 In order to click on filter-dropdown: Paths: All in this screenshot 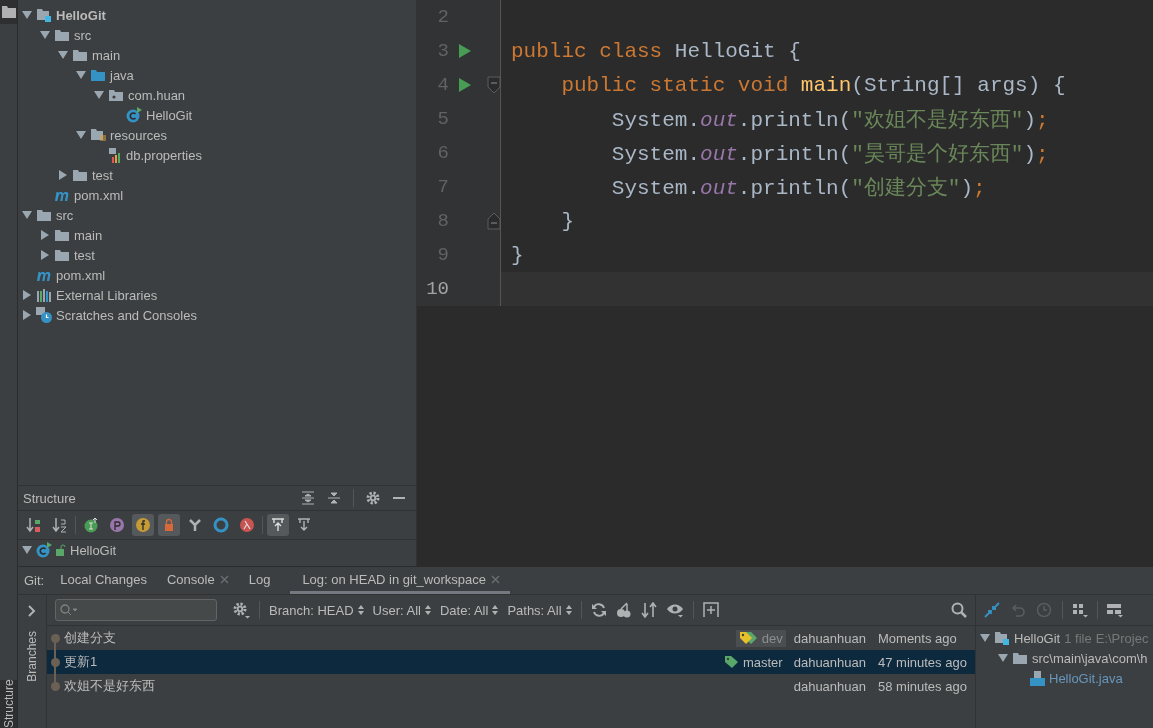, I will do `click(539, 610)`.